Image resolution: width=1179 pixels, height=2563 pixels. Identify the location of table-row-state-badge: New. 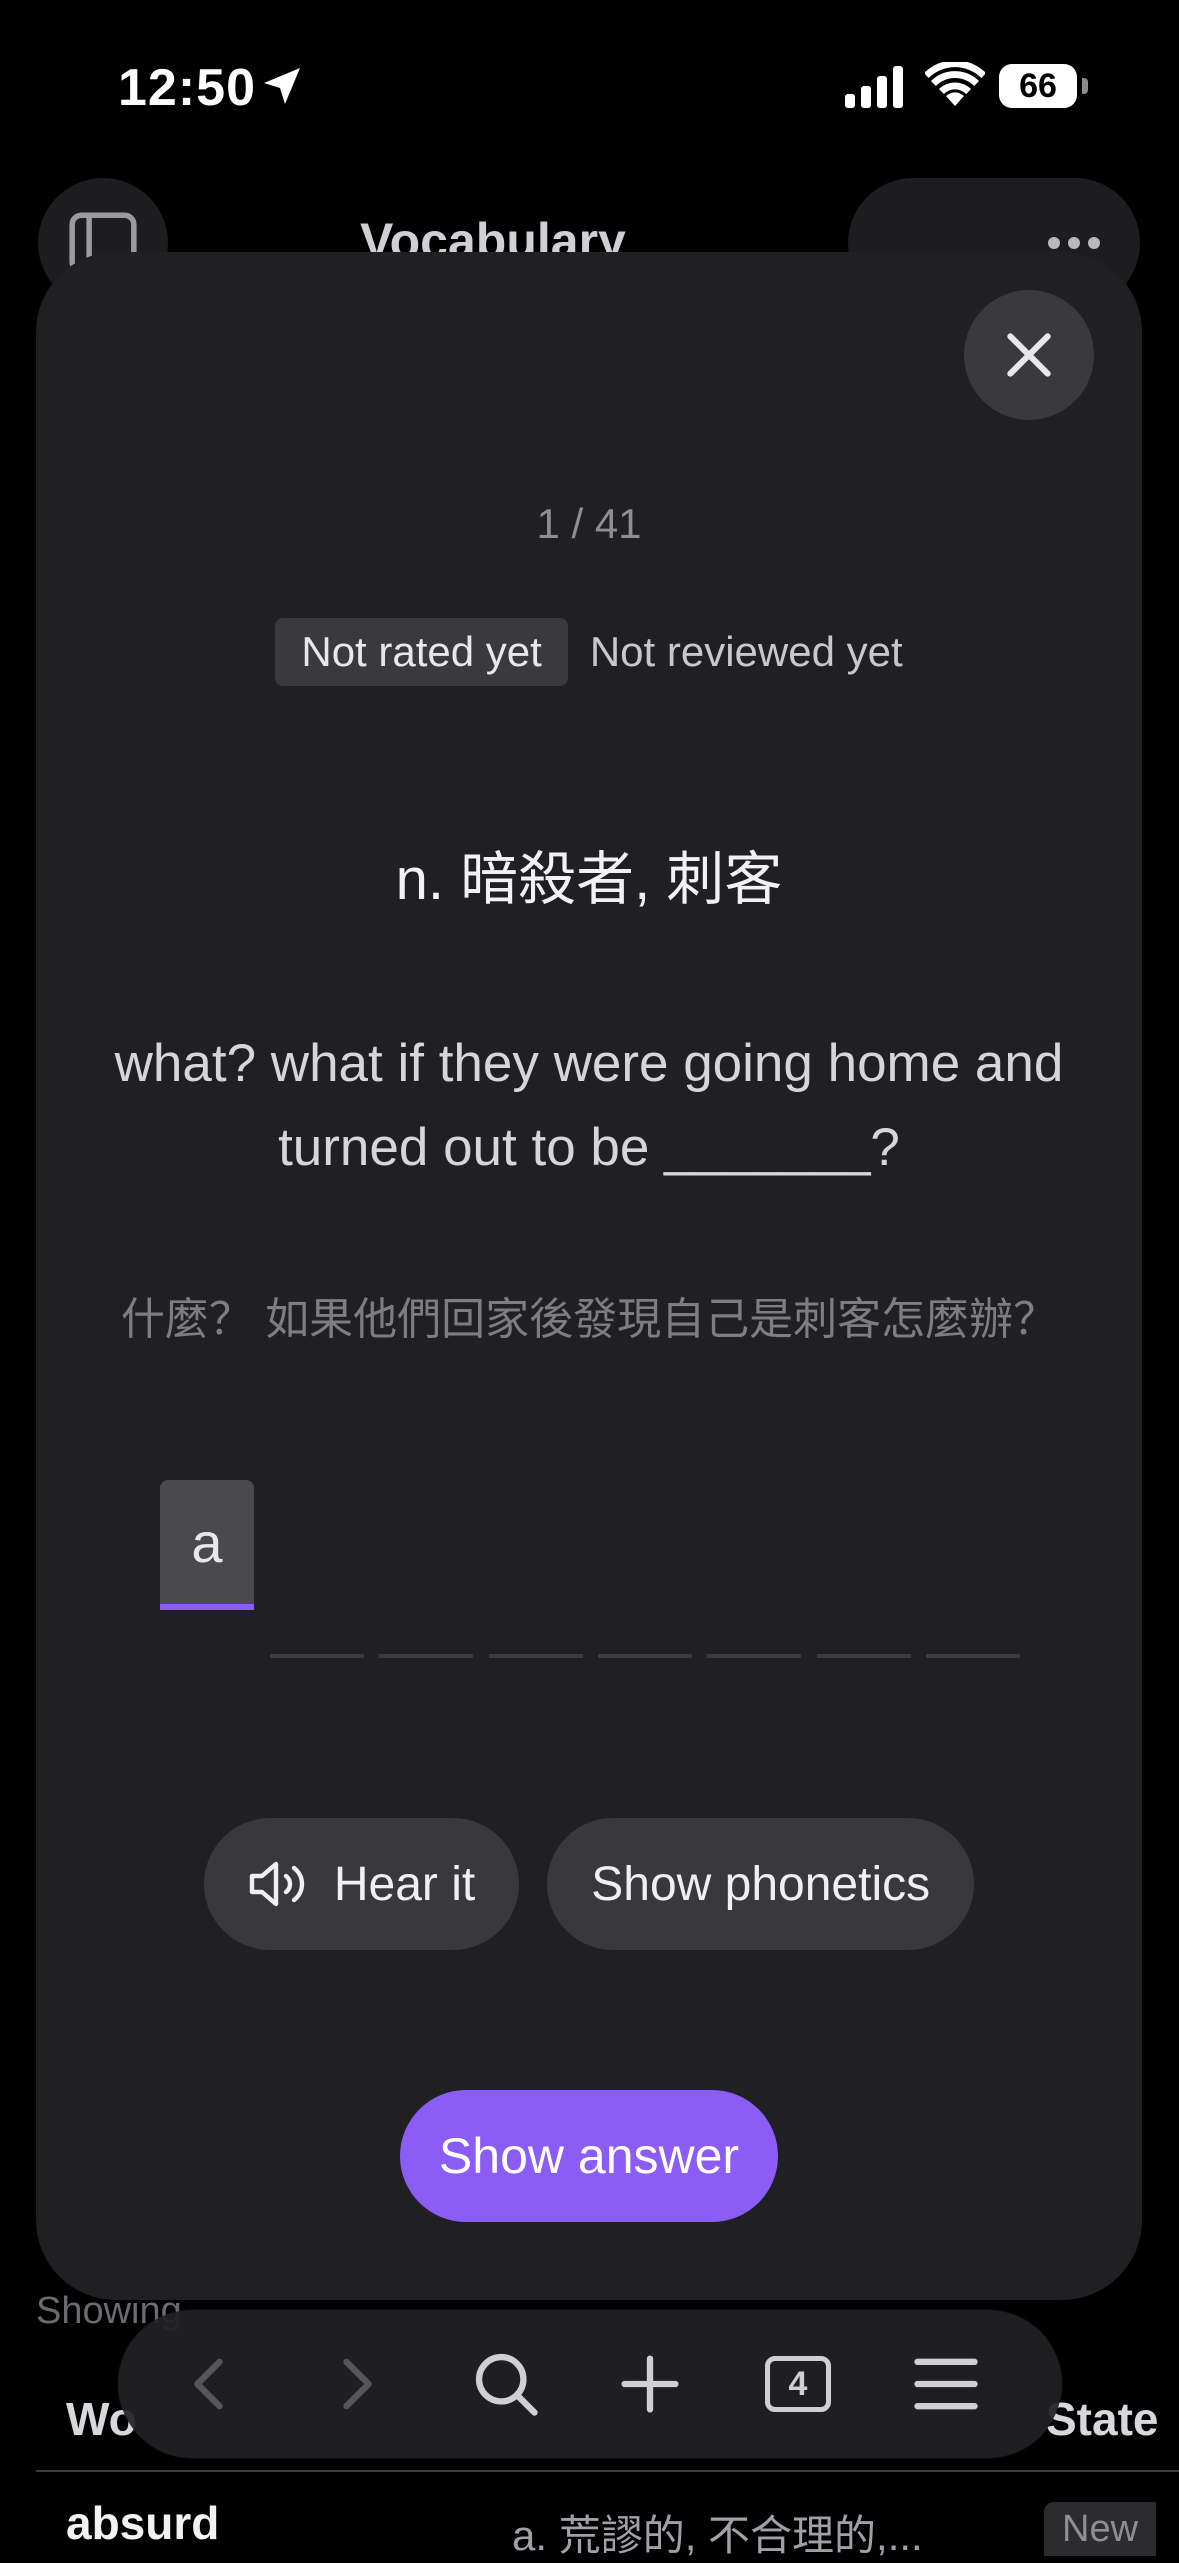
(1100, 2529).